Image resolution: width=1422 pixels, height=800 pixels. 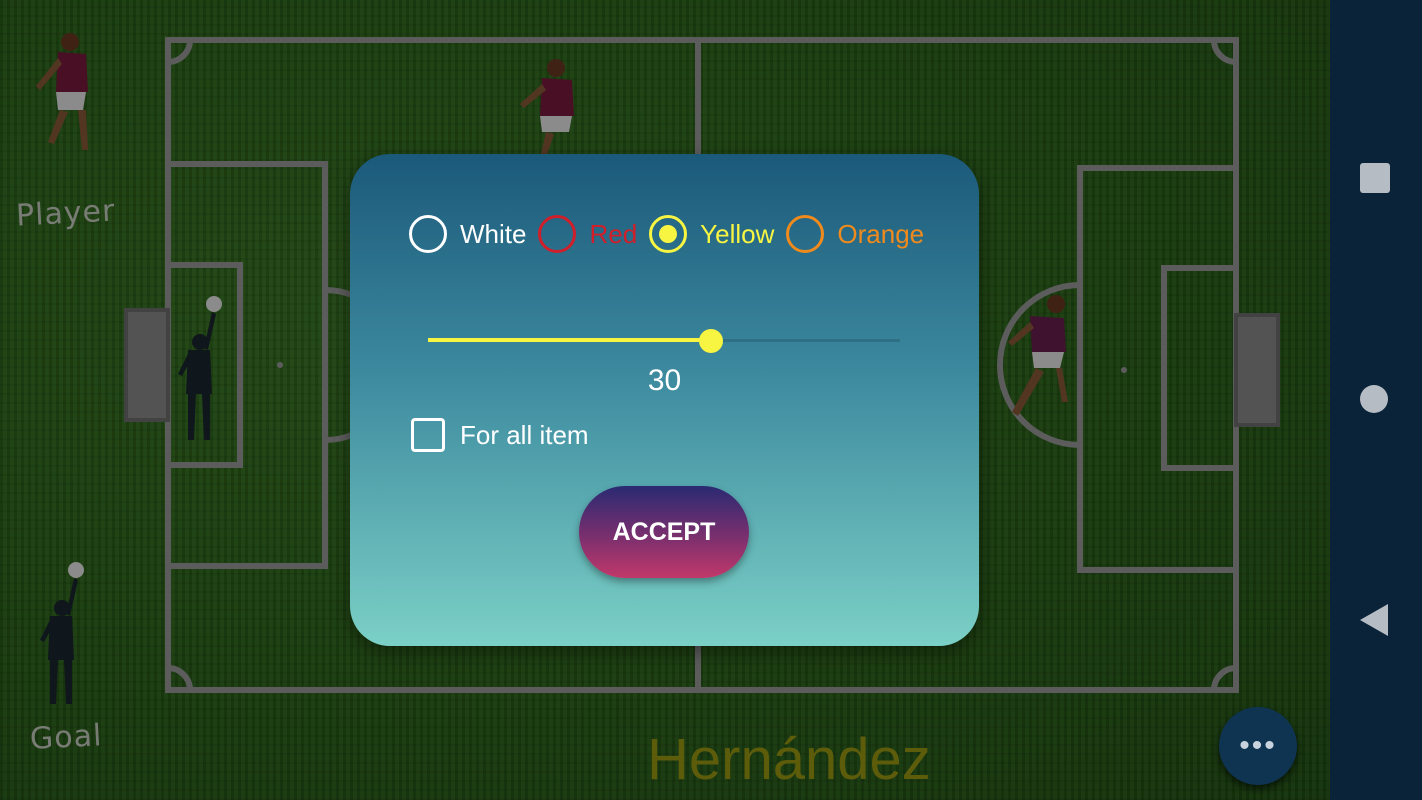 What do you see at coordinates (428, 435) in the screenshot?
I see `checkbox-icon` at bounding box center [428, 435].